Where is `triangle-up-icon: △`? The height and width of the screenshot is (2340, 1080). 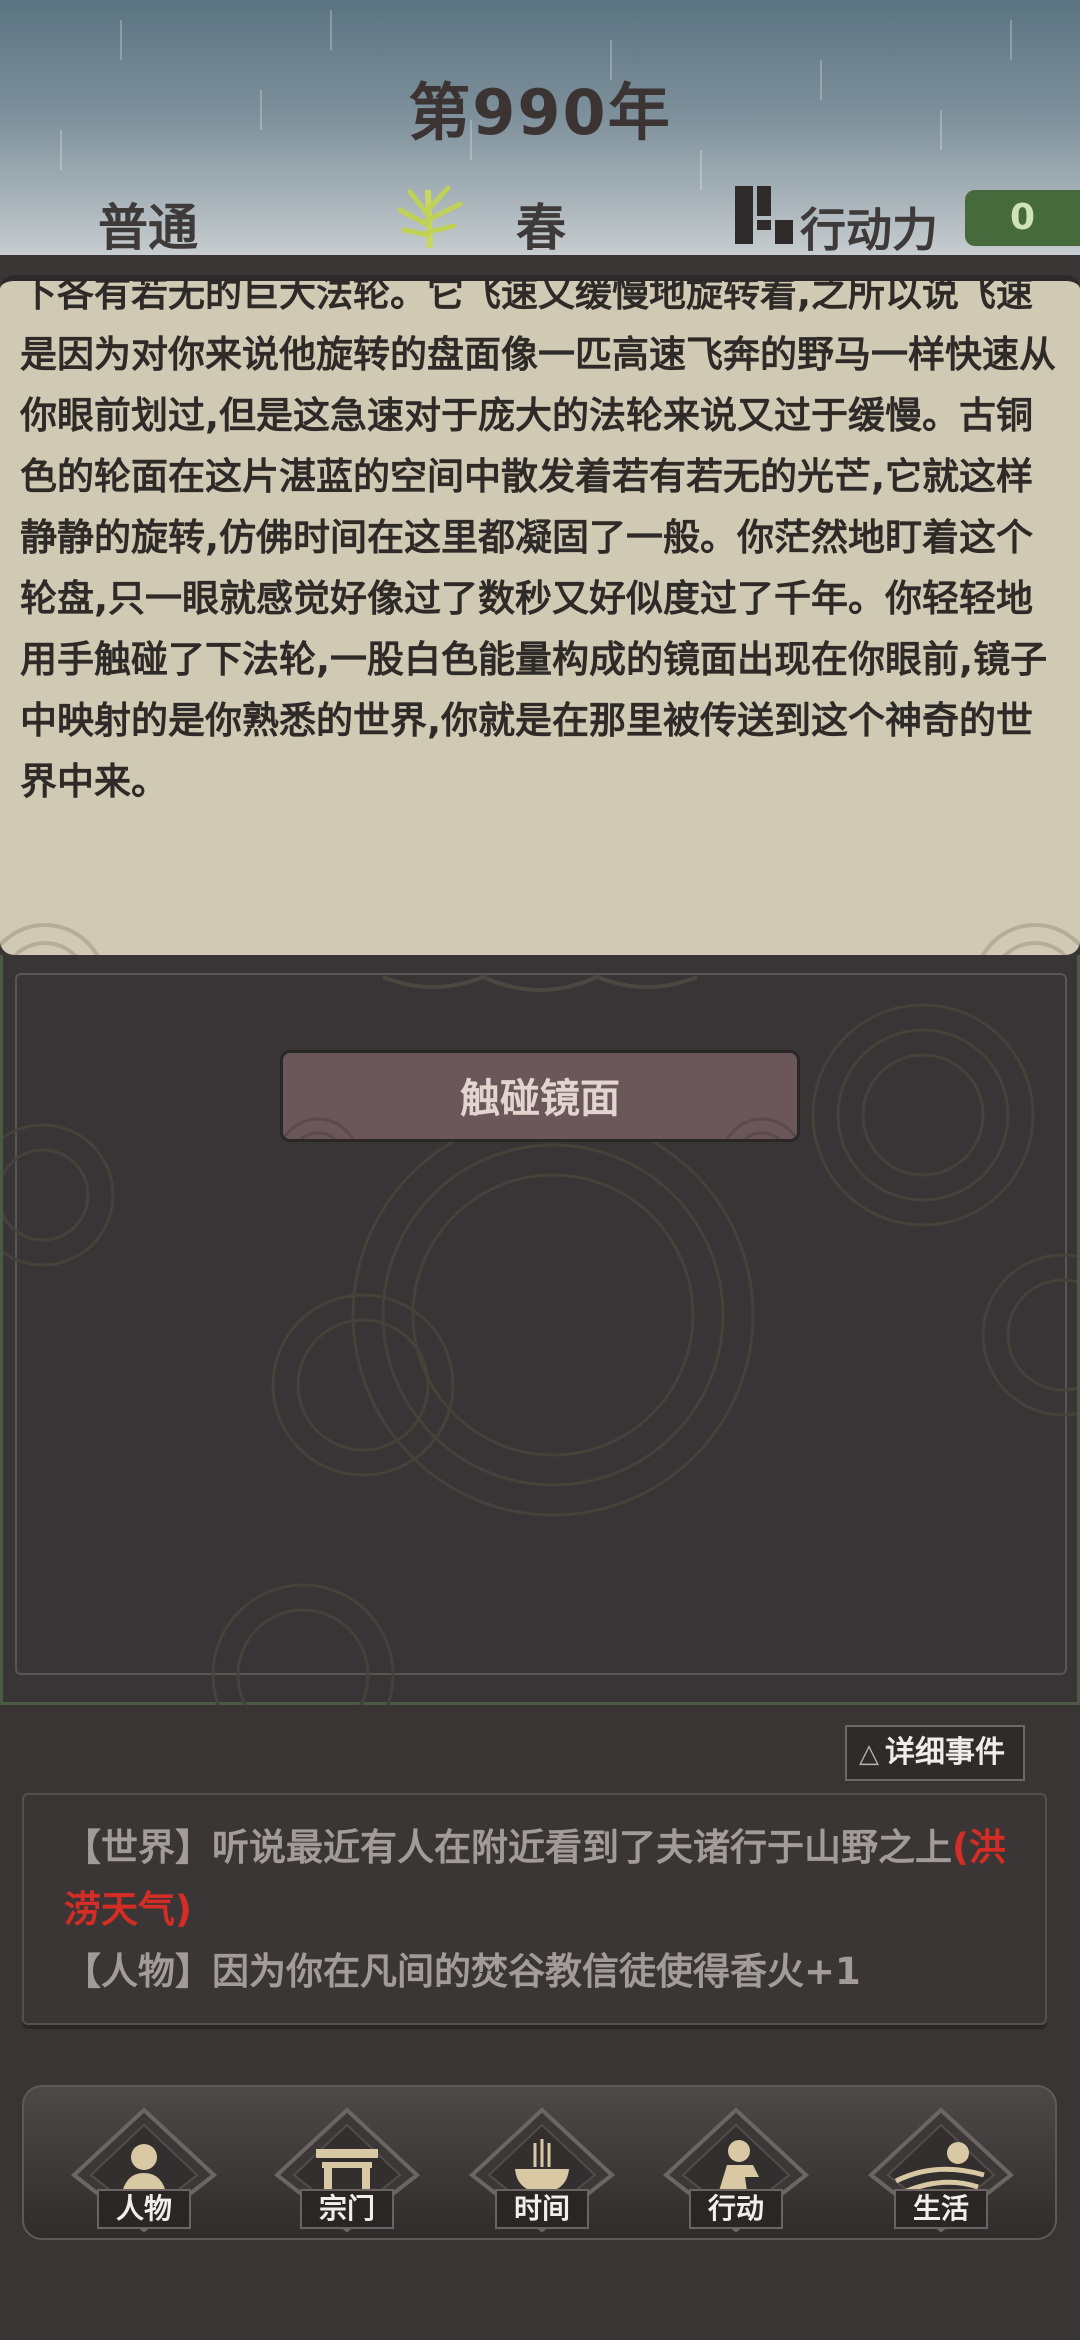
triangle-up-icon: △ is located at coordinates (869, 1754).